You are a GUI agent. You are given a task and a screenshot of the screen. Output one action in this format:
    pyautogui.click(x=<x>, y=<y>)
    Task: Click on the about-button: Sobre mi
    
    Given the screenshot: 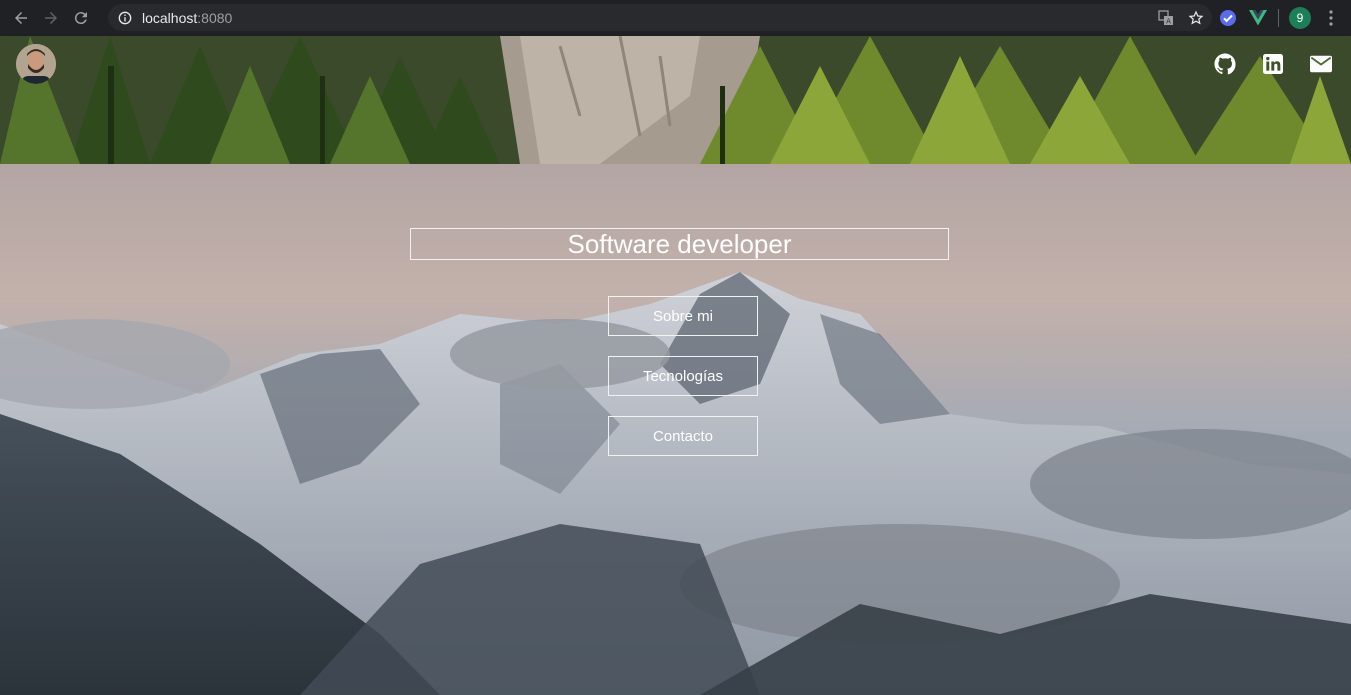 What is the action you would take?
    pyautogui.click(x=683, y=316)
    